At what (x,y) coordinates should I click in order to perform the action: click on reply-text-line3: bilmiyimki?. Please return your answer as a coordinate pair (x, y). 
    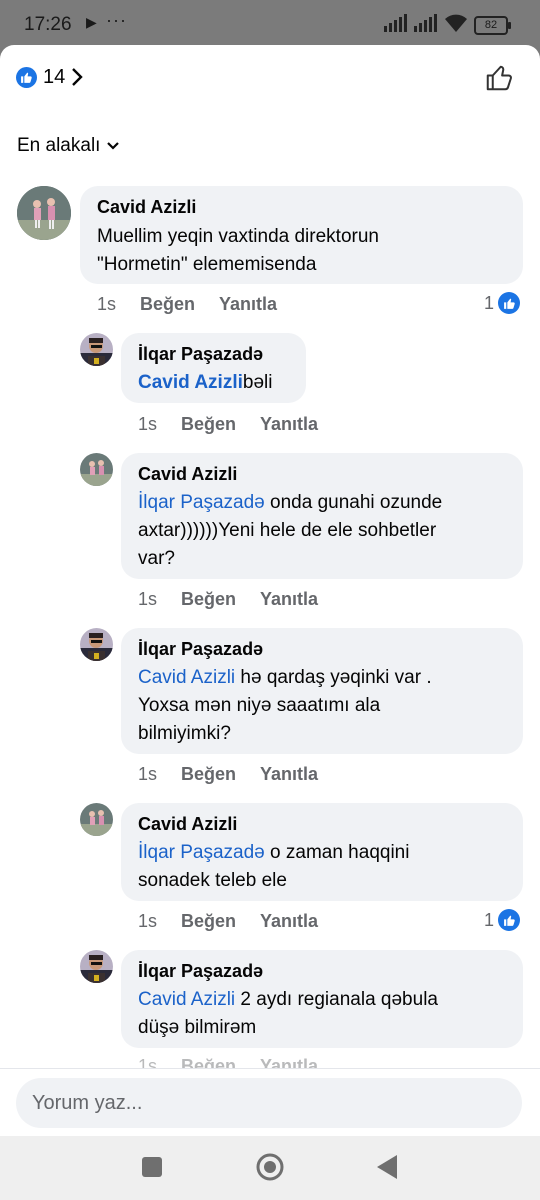
    Looking at the image, I should click on (184, 733).